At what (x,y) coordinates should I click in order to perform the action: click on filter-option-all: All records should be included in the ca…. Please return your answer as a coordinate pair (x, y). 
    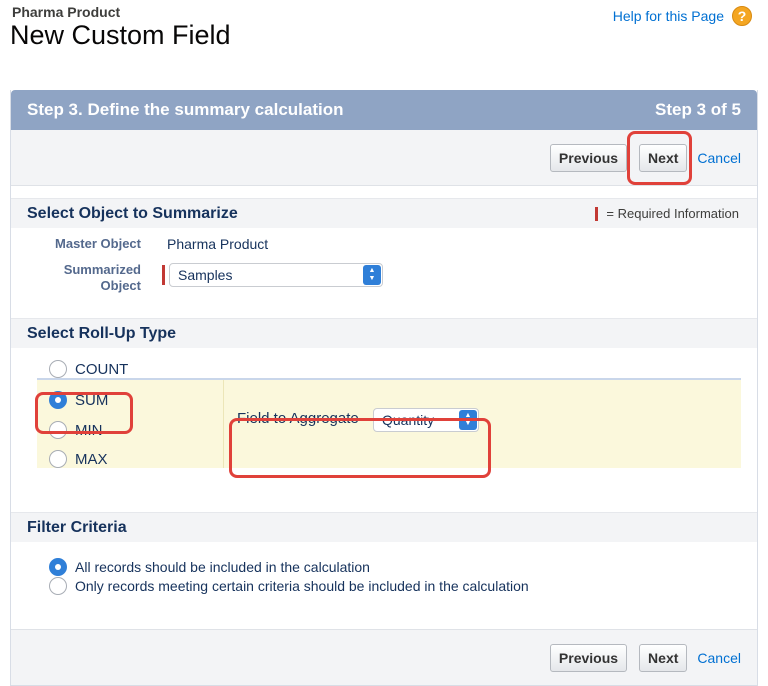
    Looking at the image, I should click on (209, 567).